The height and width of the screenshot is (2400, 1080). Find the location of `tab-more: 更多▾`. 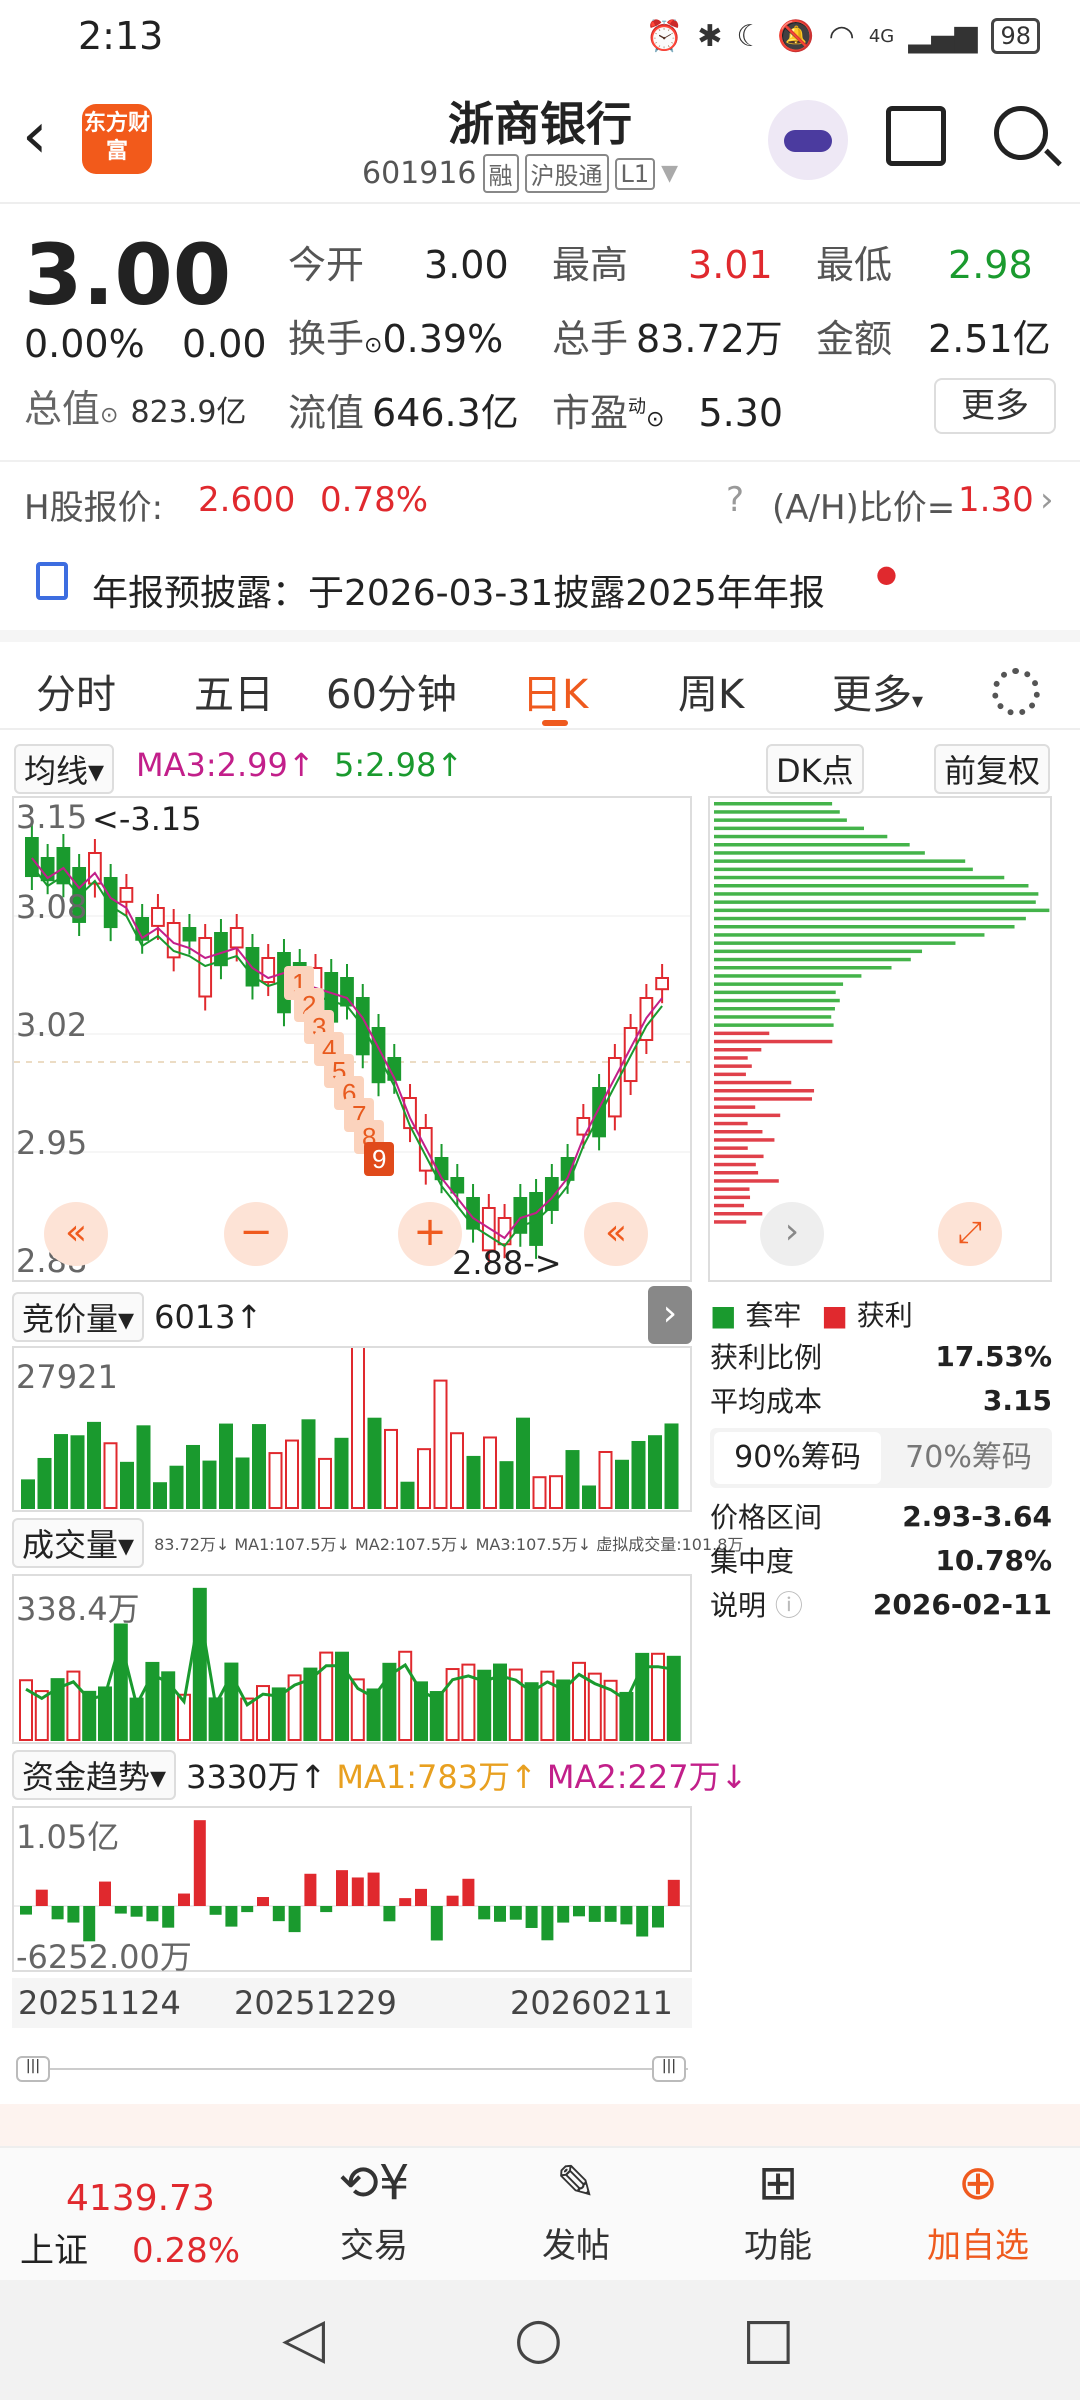

tab-more: 更多▾ is located at coordinates (877, 691).